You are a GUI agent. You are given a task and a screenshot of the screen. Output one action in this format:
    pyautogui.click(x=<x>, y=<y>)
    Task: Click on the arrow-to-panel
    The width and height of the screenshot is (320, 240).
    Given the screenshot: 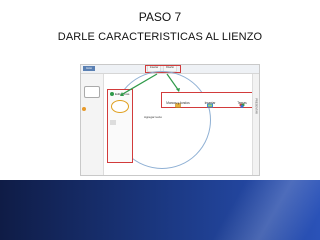 What is the action you would take?
    pyautogui.click(x=139, y=84)
    